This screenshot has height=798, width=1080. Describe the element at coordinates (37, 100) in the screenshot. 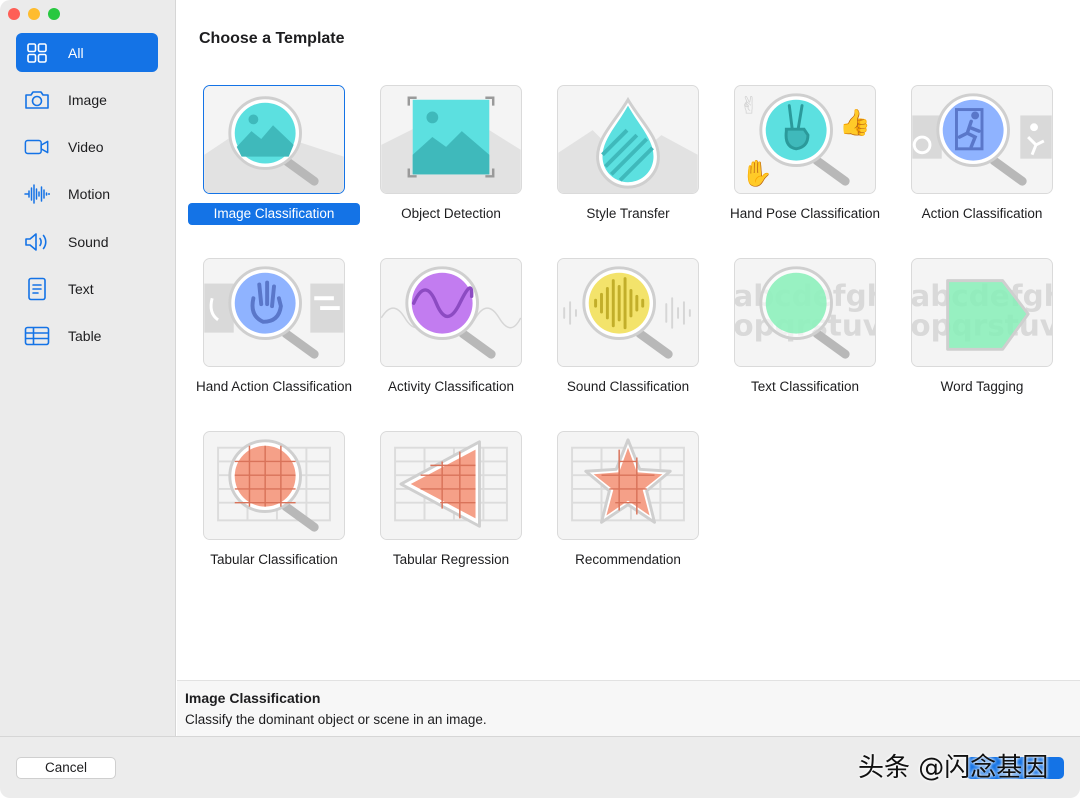

I see `camera-icon` at that location.